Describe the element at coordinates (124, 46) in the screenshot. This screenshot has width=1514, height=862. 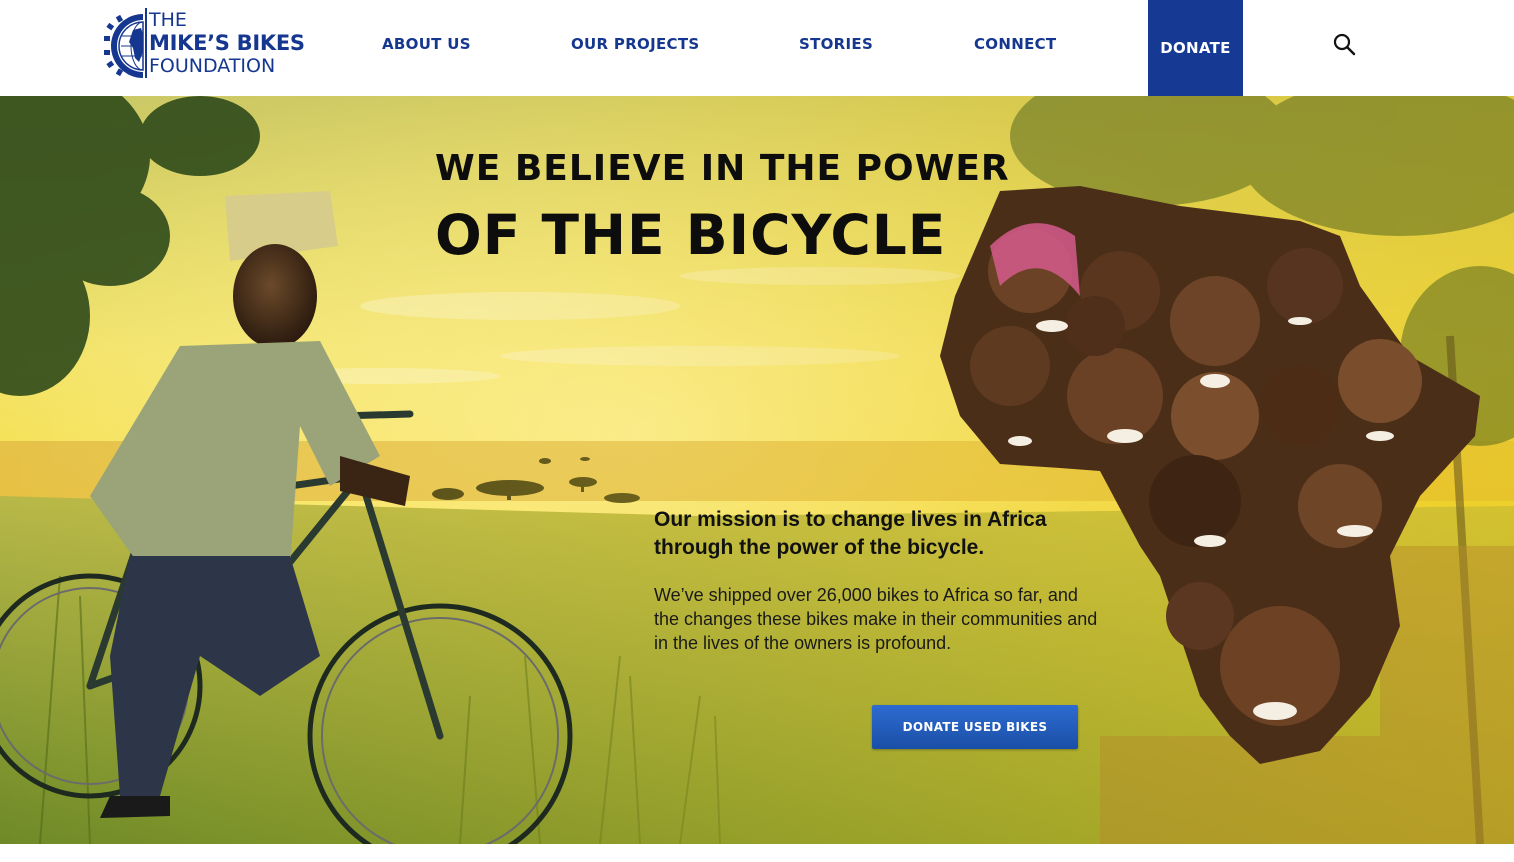
I see `gear-globe-icon` at that location.